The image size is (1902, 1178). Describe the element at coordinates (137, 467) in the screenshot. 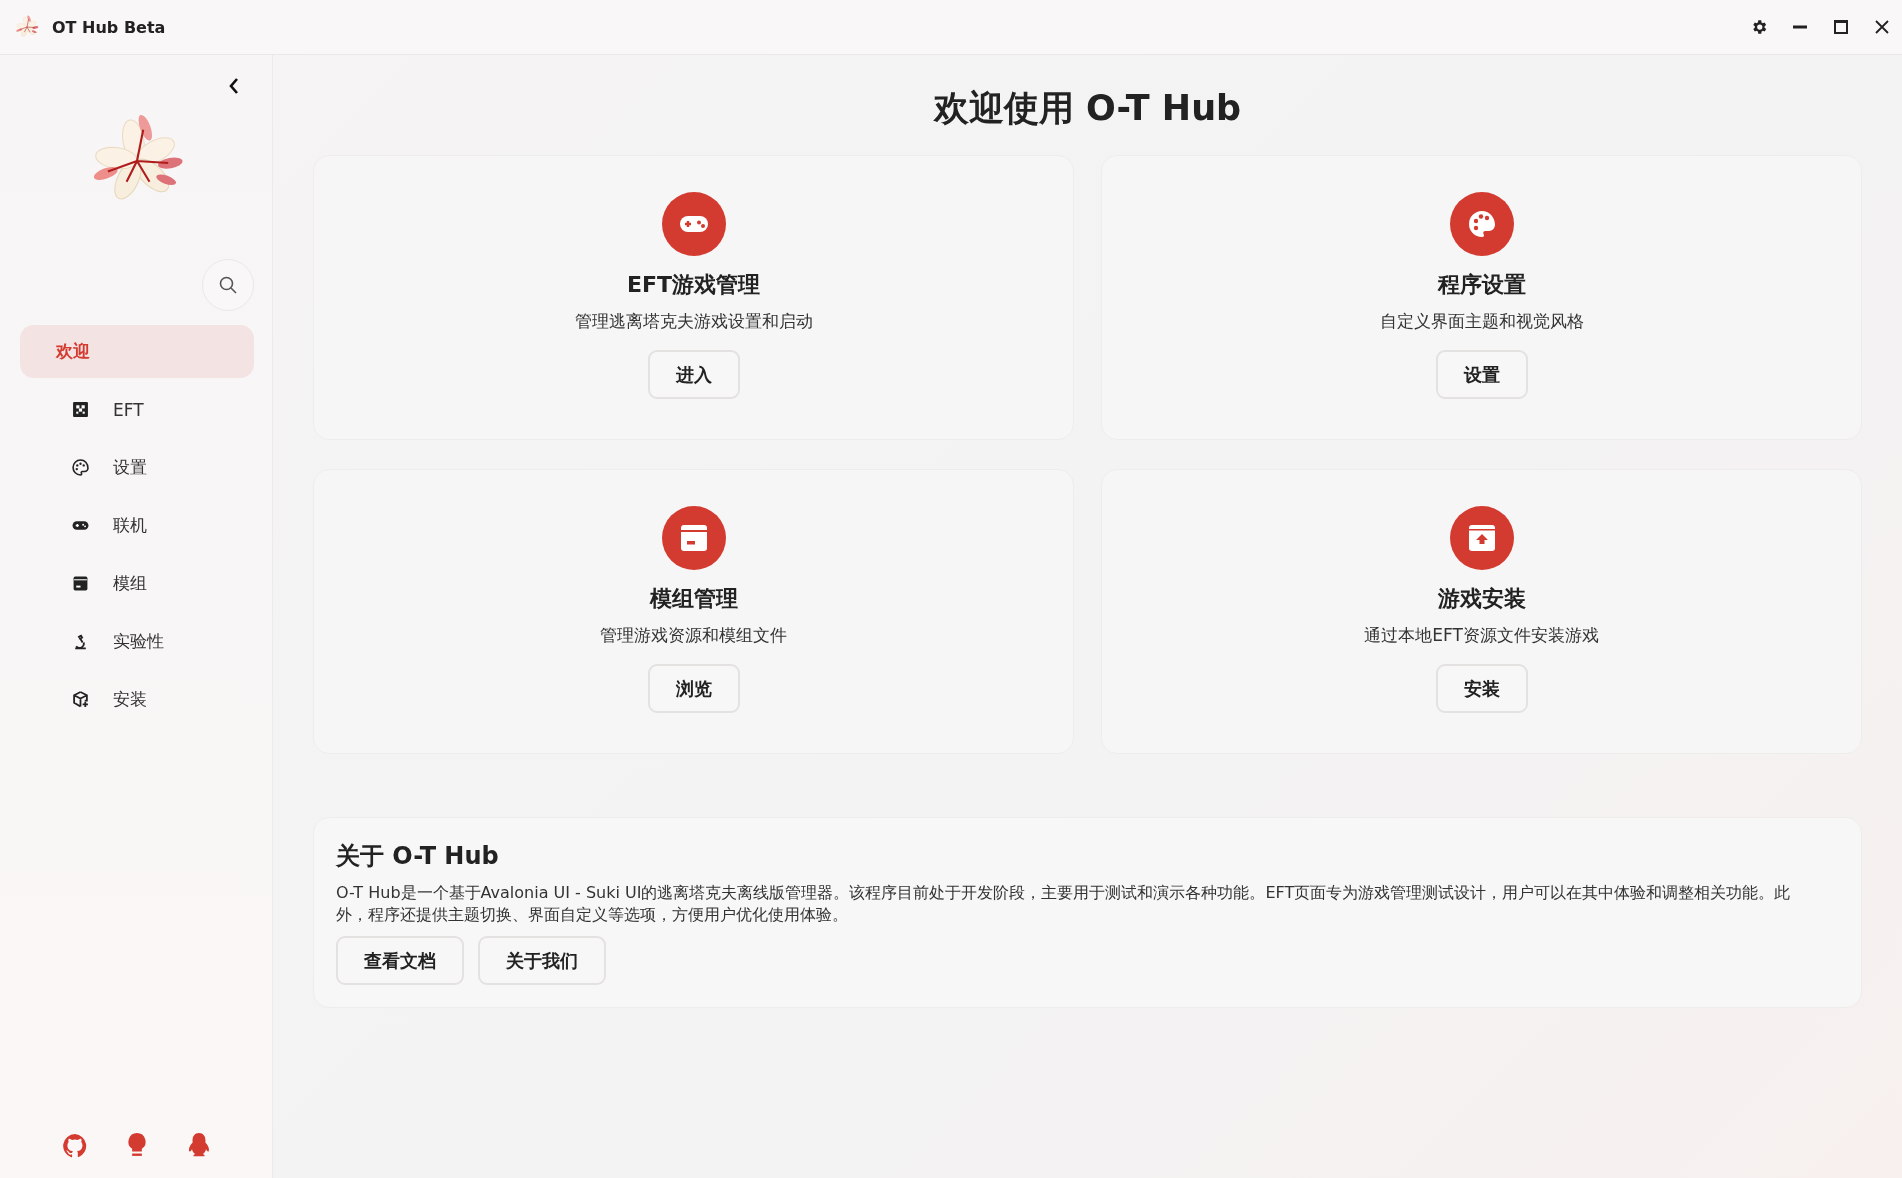

I see `sidebar-item: 设置` at that location.